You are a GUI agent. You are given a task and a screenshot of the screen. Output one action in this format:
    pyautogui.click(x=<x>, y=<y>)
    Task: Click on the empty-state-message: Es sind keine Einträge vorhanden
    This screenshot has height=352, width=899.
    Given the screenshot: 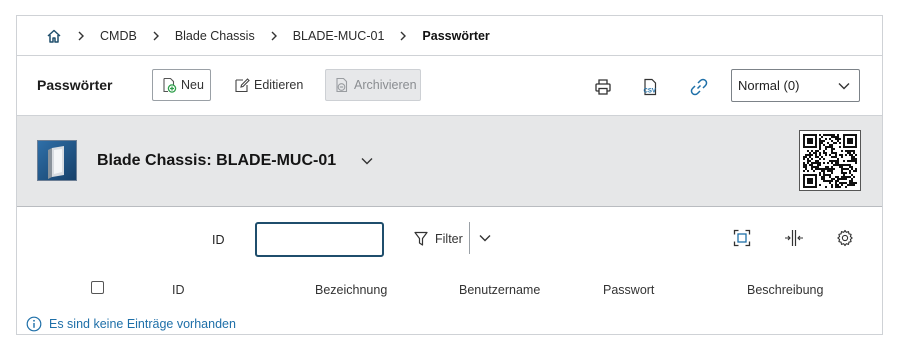 What is the action you would take?
    pyautogui.click(x=131, y=324)
    